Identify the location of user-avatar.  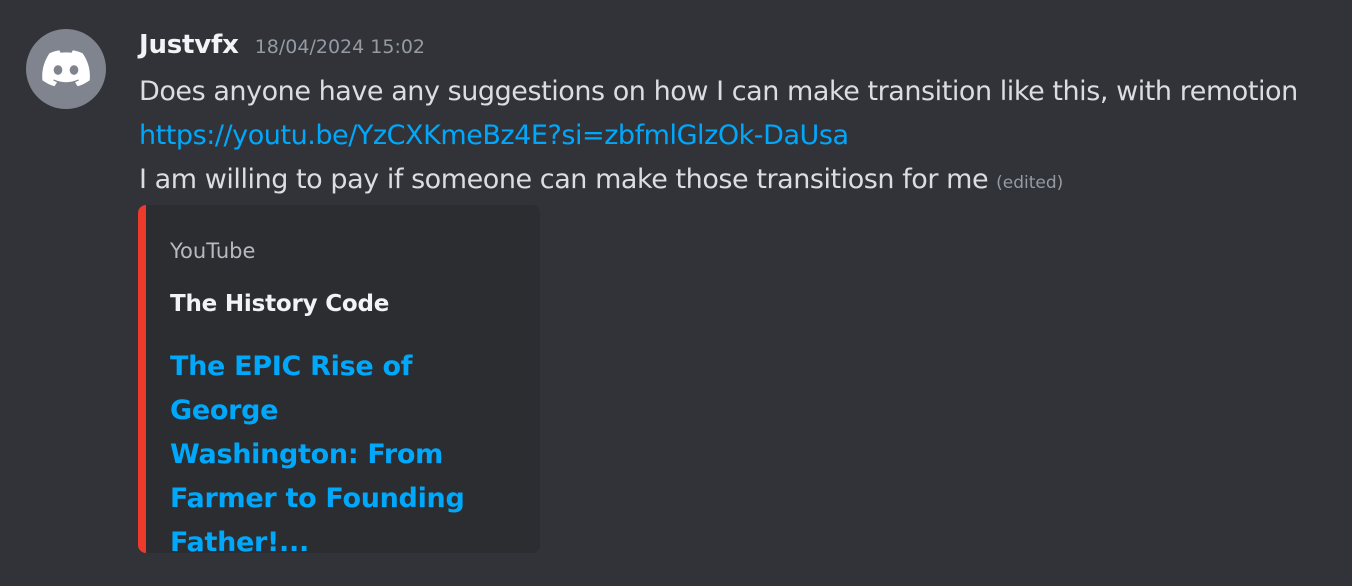
(66, 69).